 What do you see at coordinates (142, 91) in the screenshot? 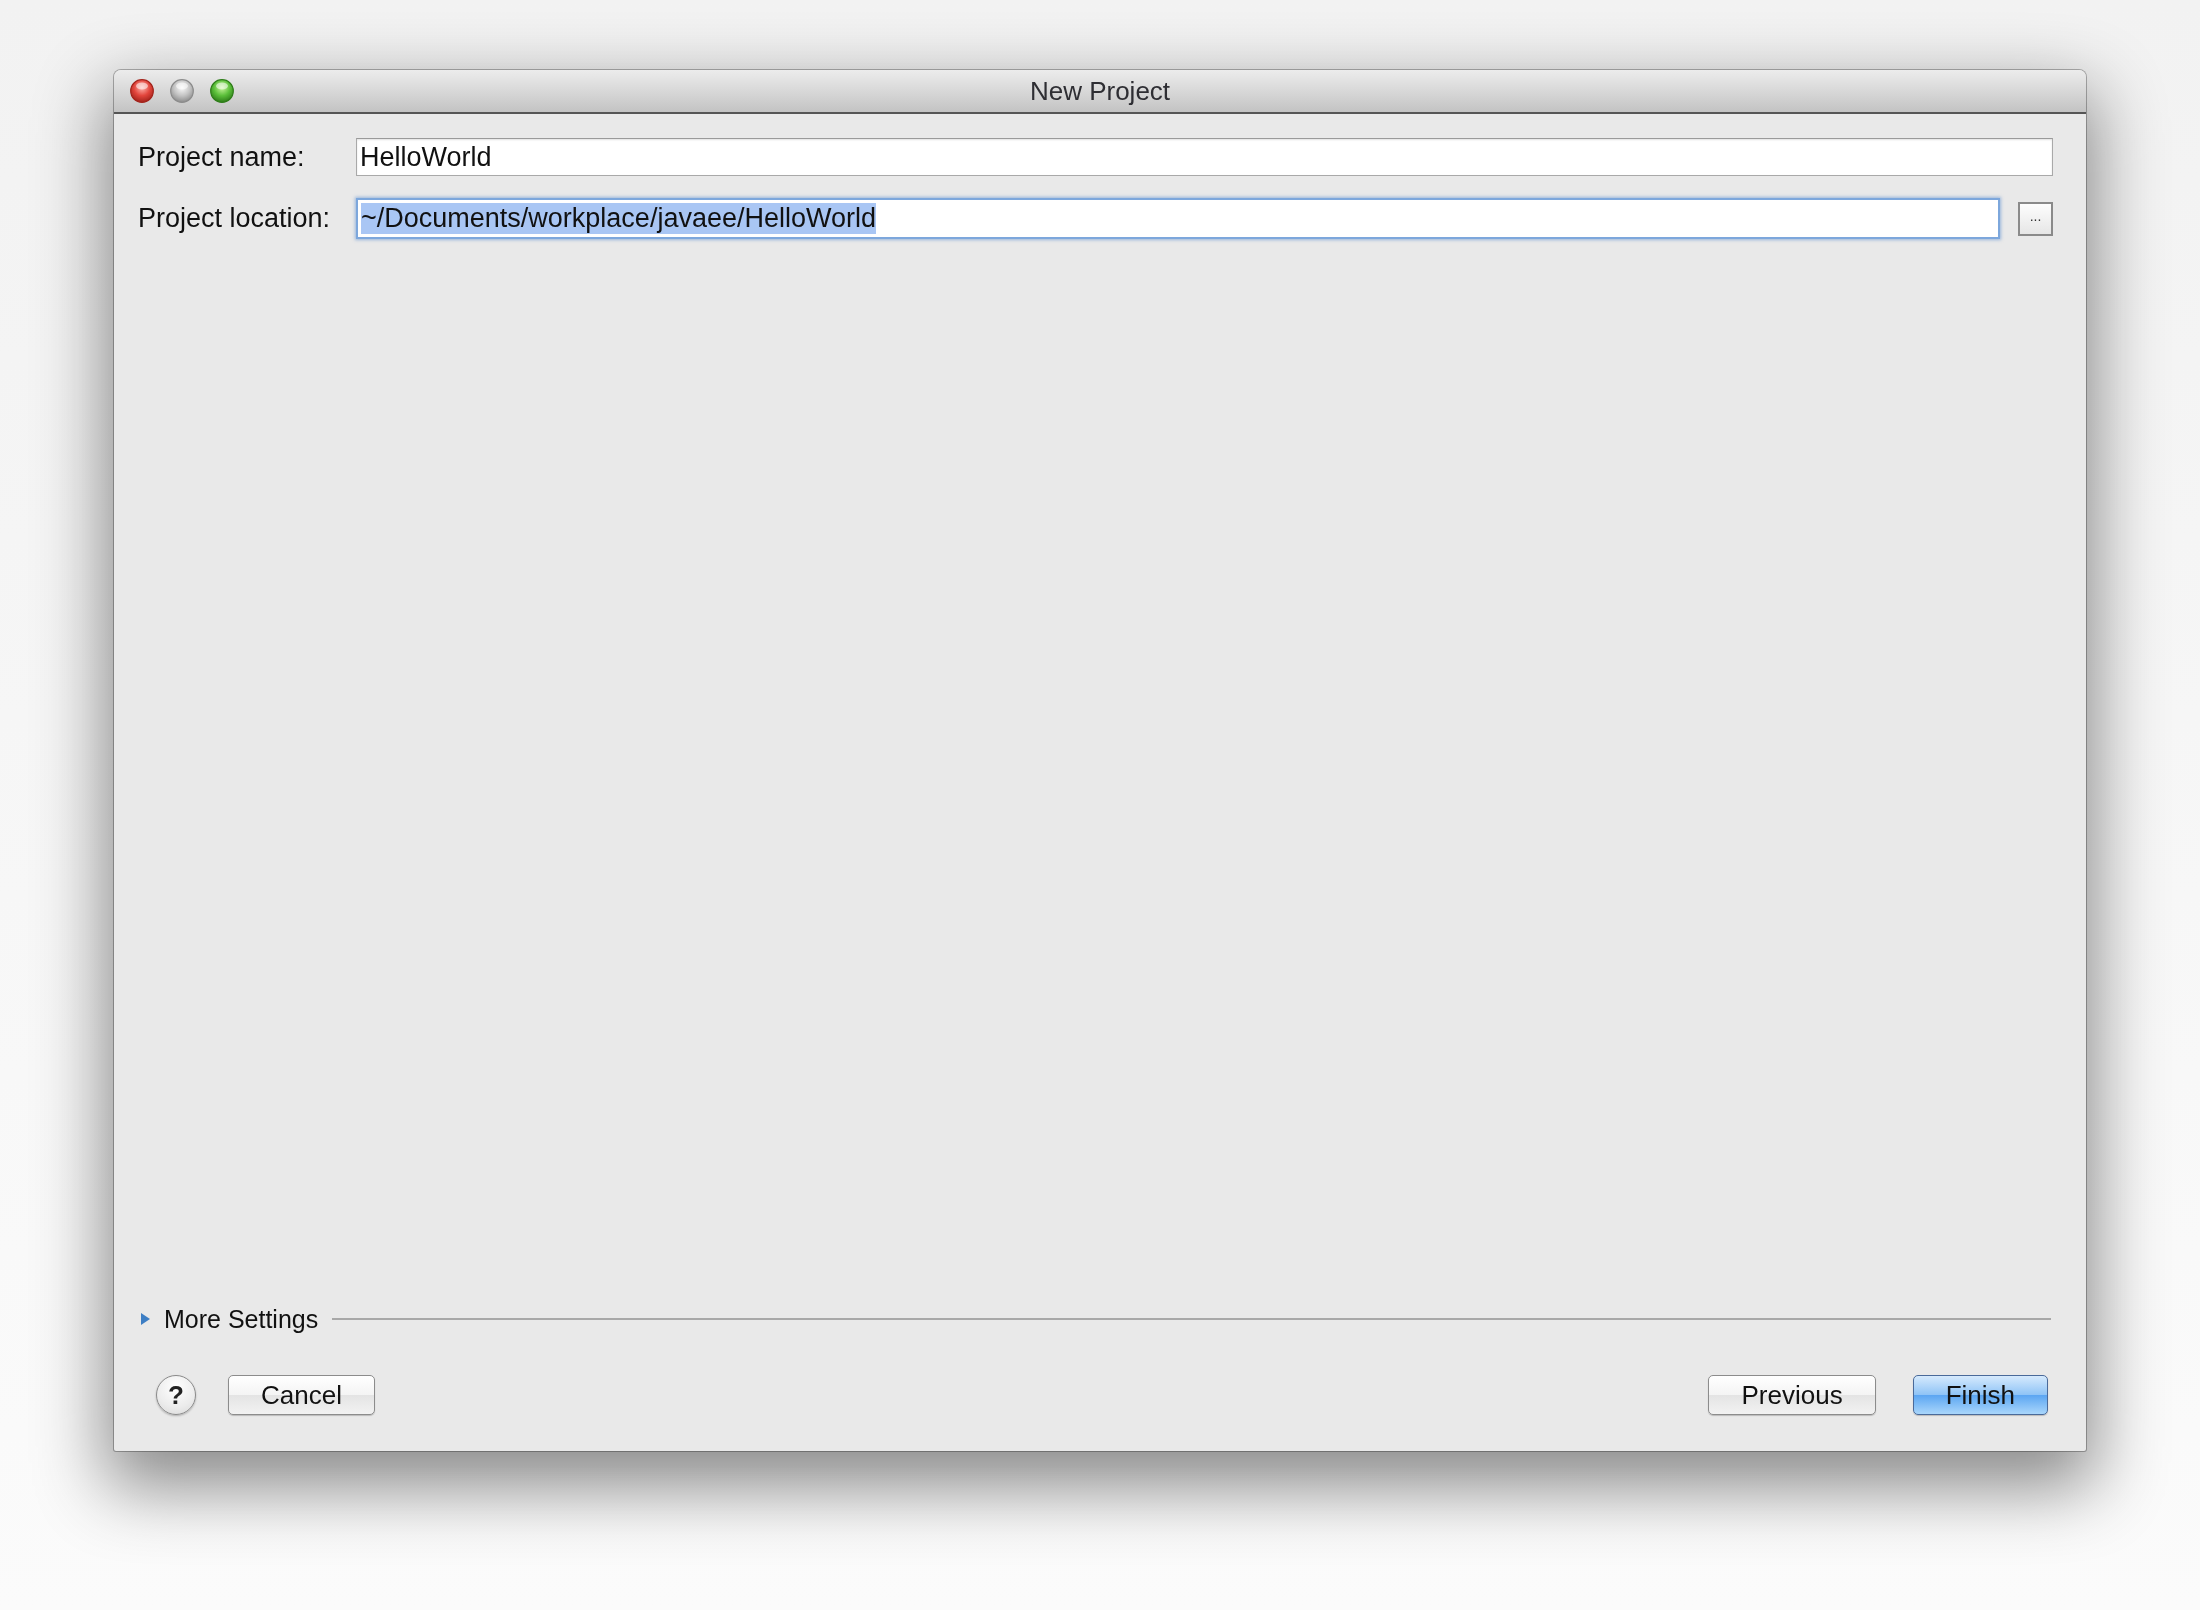
I see `close-icon` at bounding box center [142, 91].